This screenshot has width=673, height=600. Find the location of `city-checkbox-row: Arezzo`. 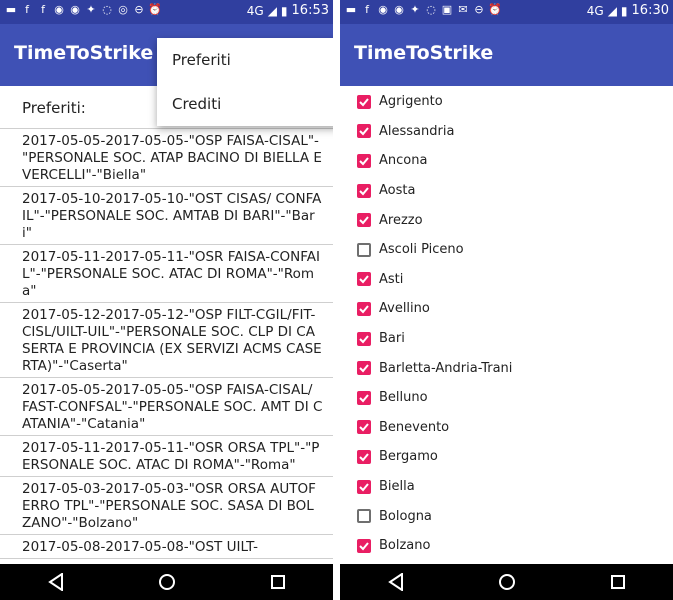

city-checkbox-row: Arezzo is located at coordinates (506, 220).